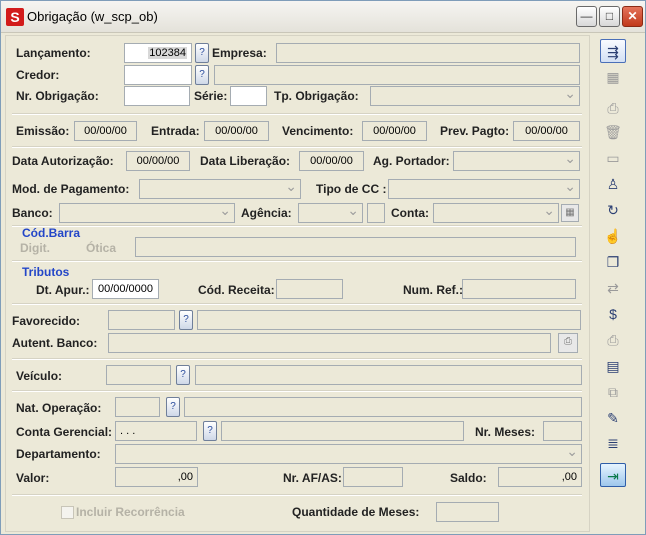 This screenshot has height=535, width=646. I want to click on cod-barra-field, so click(355, 247).